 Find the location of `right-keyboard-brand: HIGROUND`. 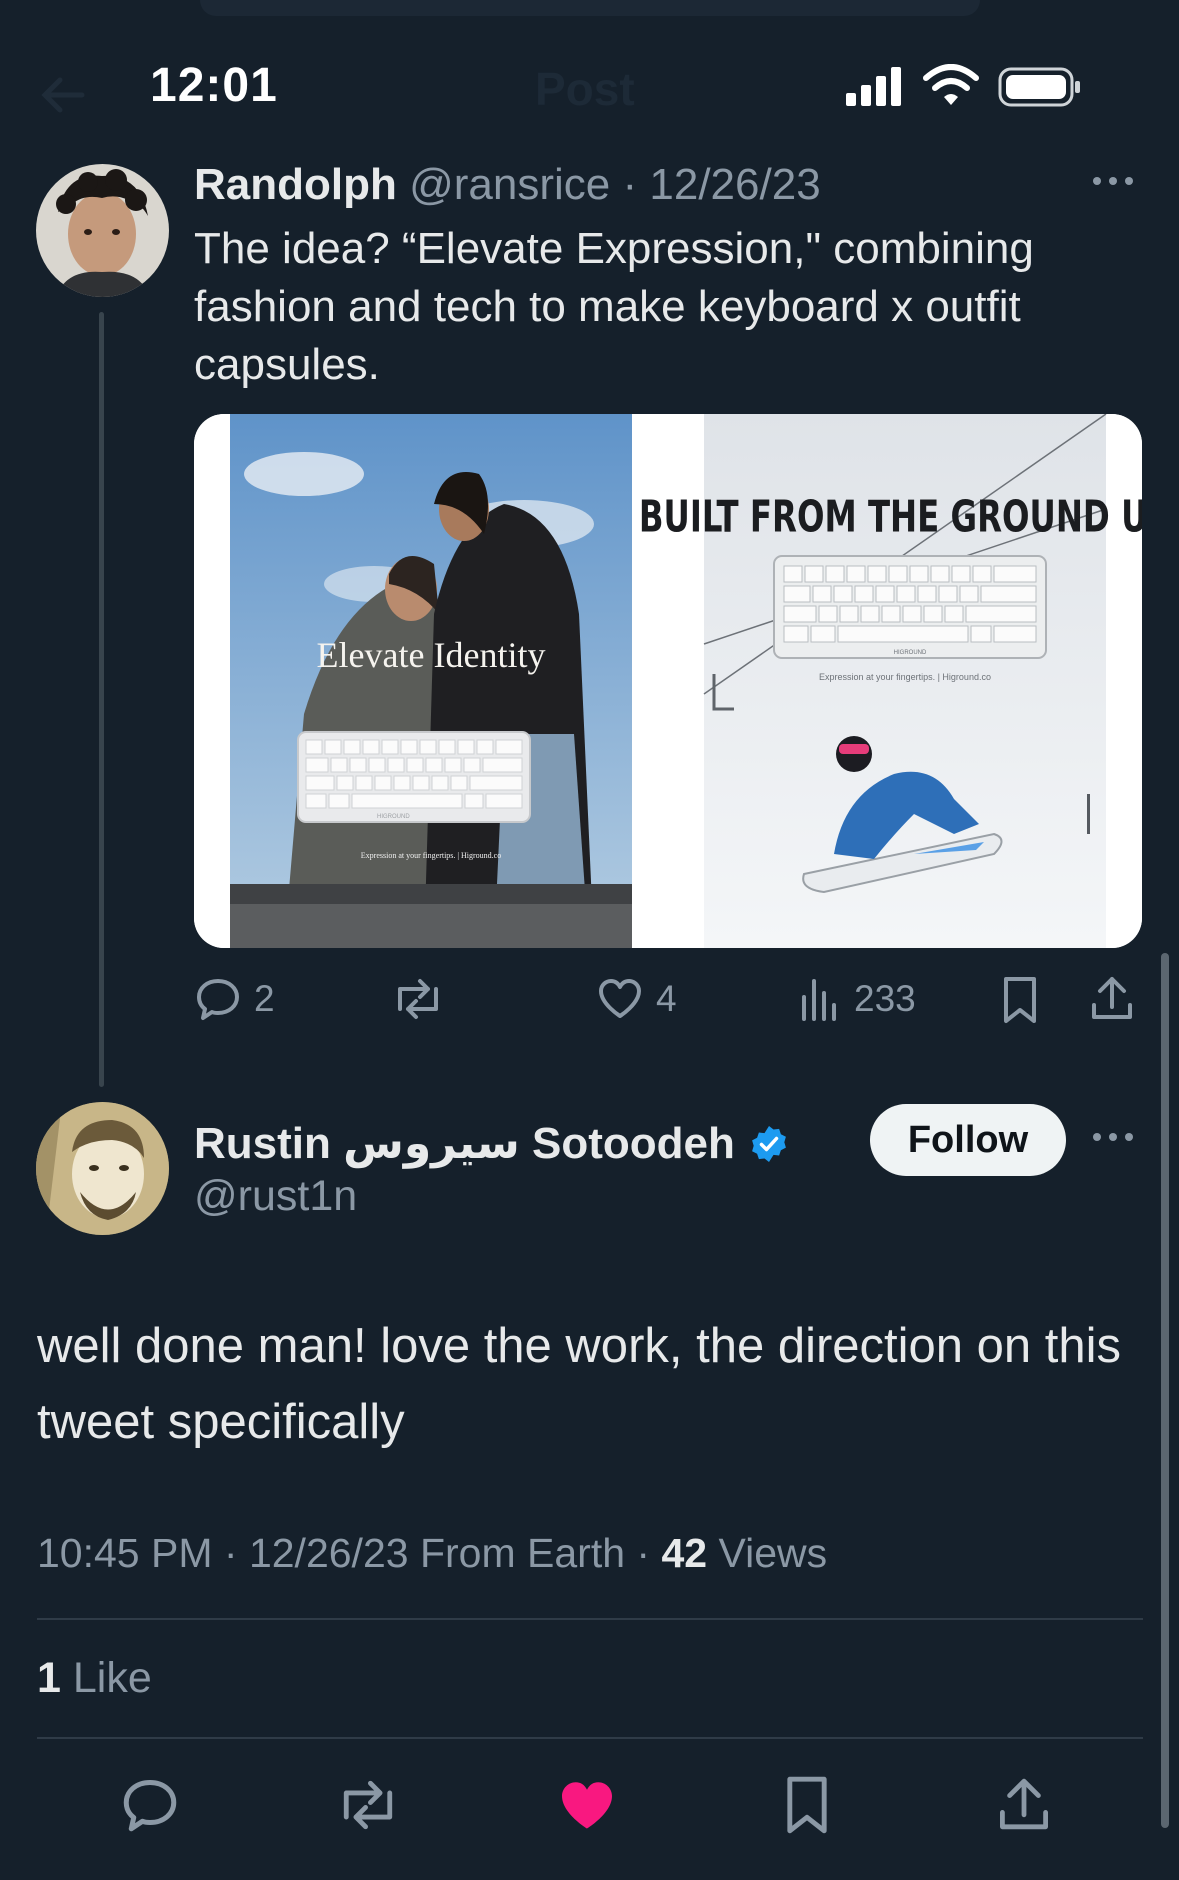

right-keyboard-brand: HIGROUND is located at coordinates (910, 653).